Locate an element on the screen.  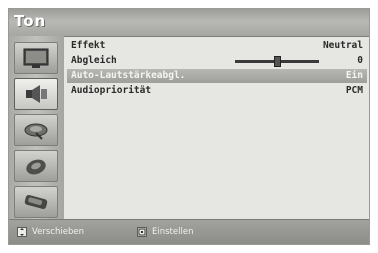
balance-slider-knob is located at coordinates (277, 61).